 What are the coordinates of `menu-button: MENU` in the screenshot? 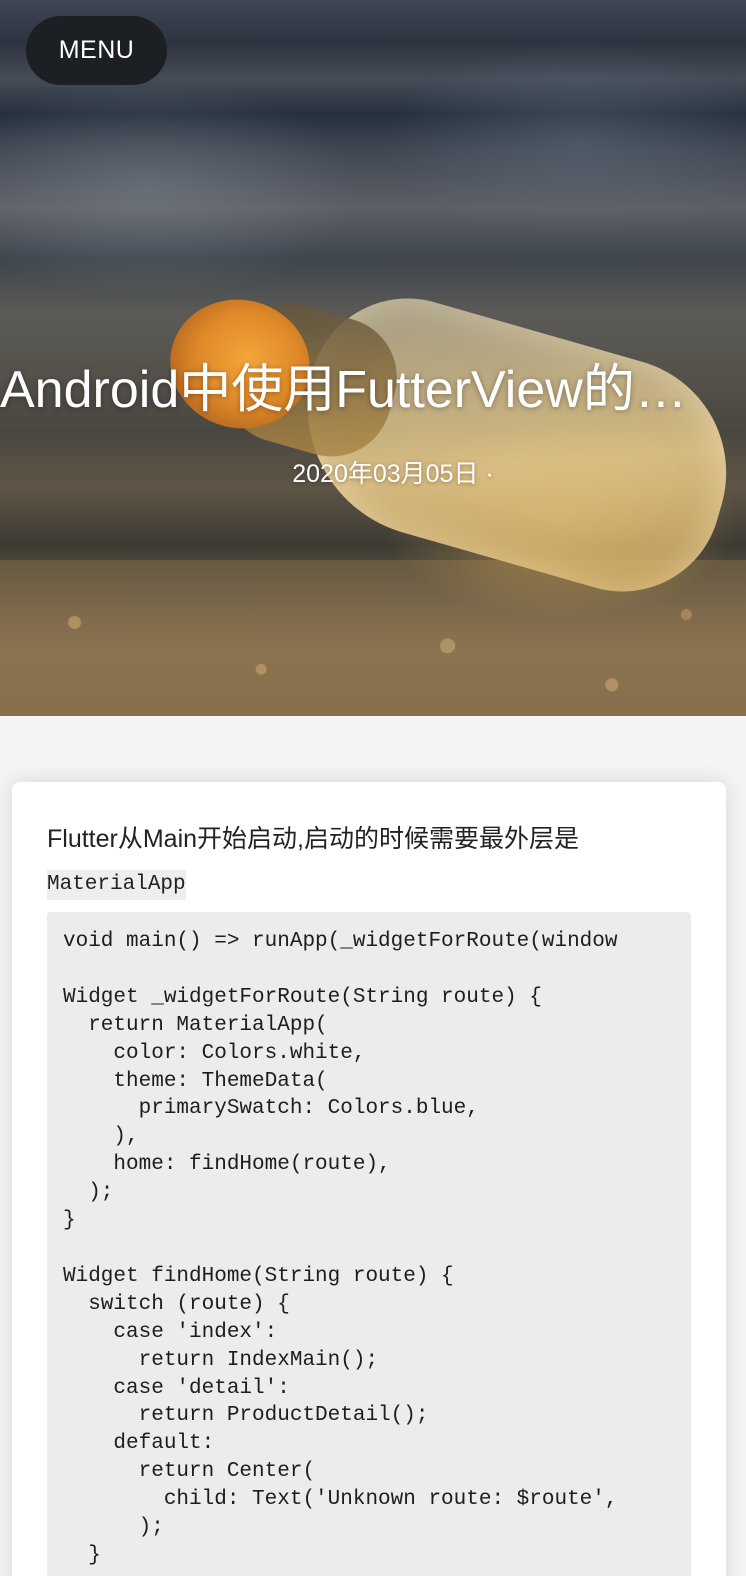 It's located at (96, 50).